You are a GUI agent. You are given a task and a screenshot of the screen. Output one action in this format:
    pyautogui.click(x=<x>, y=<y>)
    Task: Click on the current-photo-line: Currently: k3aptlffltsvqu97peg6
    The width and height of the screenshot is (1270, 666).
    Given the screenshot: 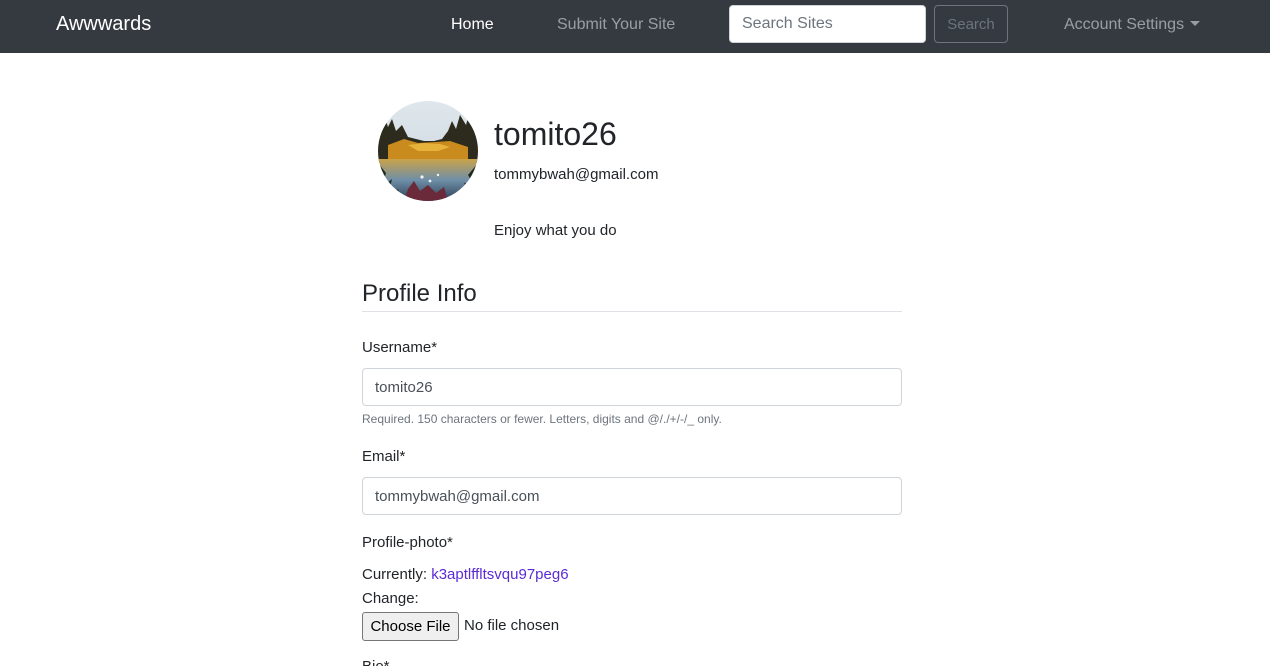 What is the action you would take?
    pyautogui.click(x=465, y=574)
    